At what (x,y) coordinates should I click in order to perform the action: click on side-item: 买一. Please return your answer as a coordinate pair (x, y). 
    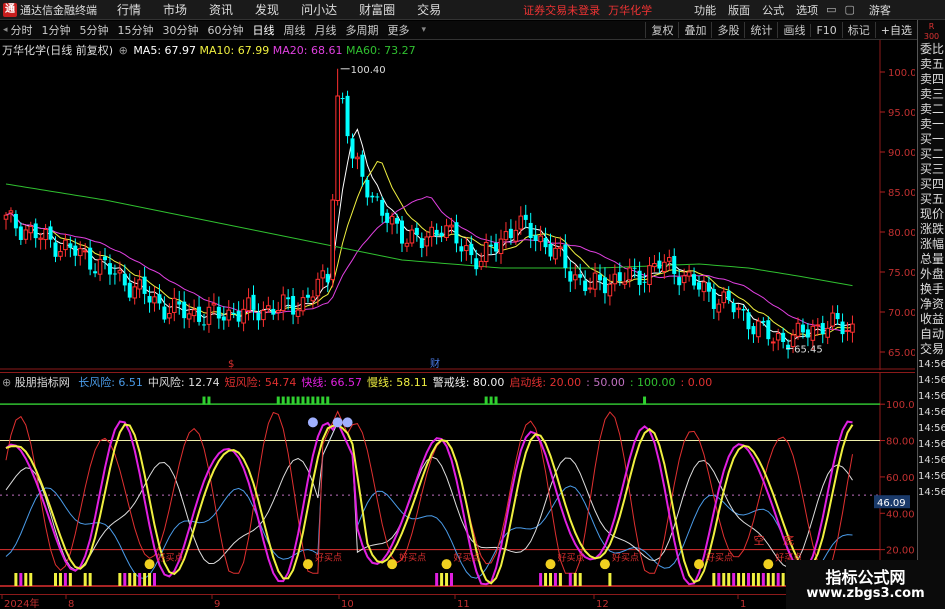
    Looking at the image, I should click on (931, 139).